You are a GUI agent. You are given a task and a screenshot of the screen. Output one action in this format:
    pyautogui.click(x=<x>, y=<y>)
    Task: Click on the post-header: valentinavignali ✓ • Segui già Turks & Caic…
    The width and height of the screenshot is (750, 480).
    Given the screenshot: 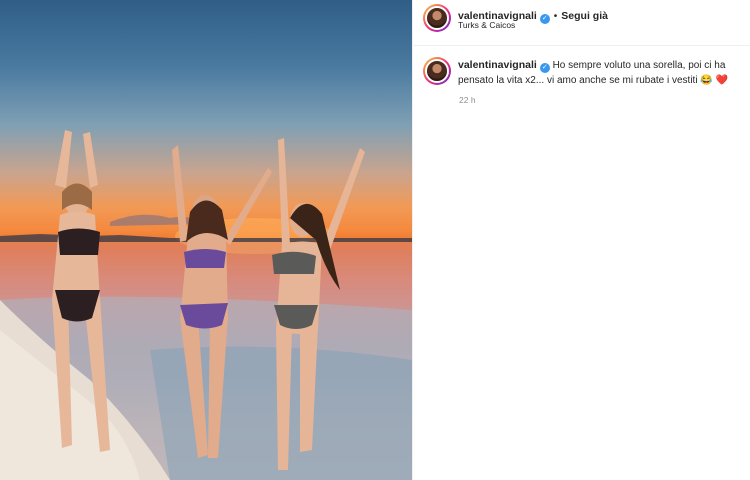 What is the action you would take?
    pyautogui.click(x=581, y=23)
    